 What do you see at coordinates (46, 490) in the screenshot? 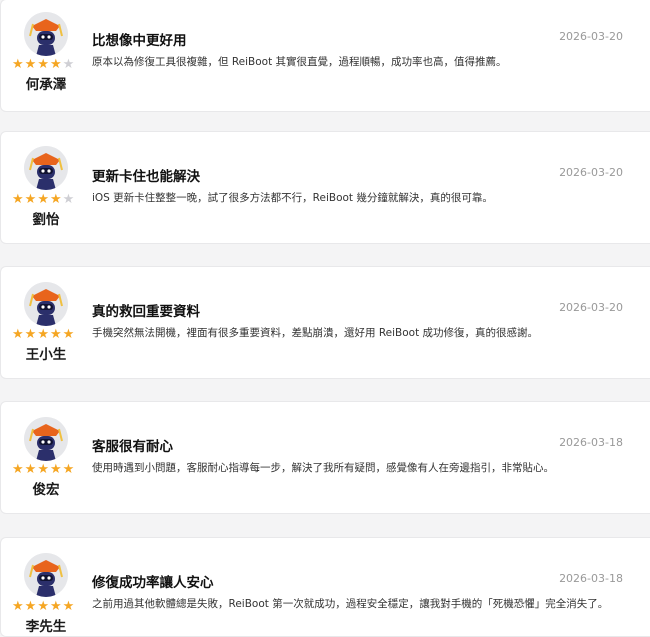
I see `reviewer-name: 俊宏` at bounding box center [46, 490].